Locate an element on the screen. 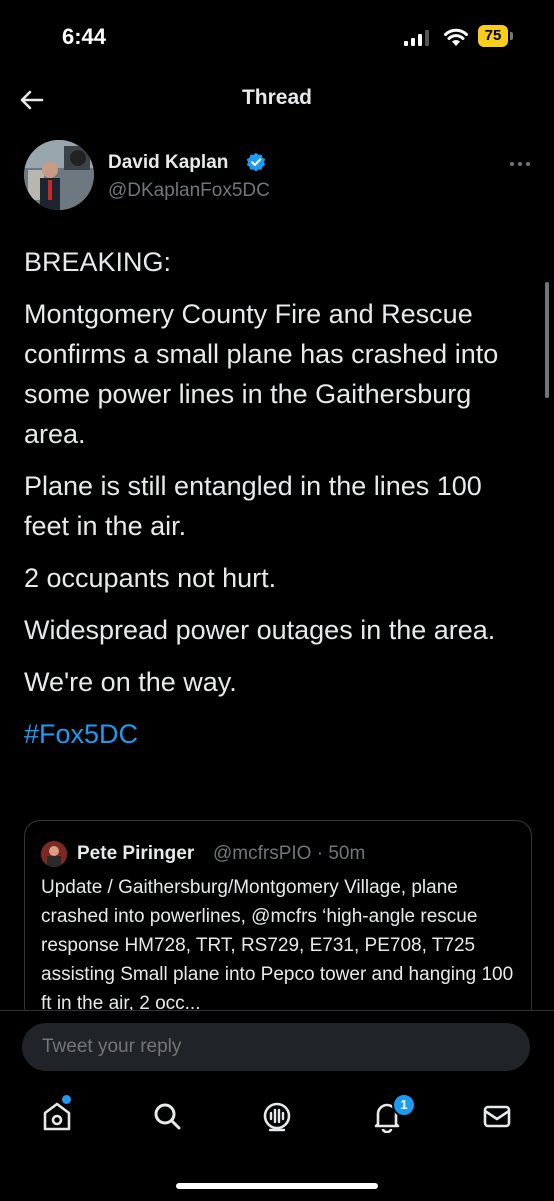 The image size is (554, 1201). reply-input is located at coordinates (272, 1047).